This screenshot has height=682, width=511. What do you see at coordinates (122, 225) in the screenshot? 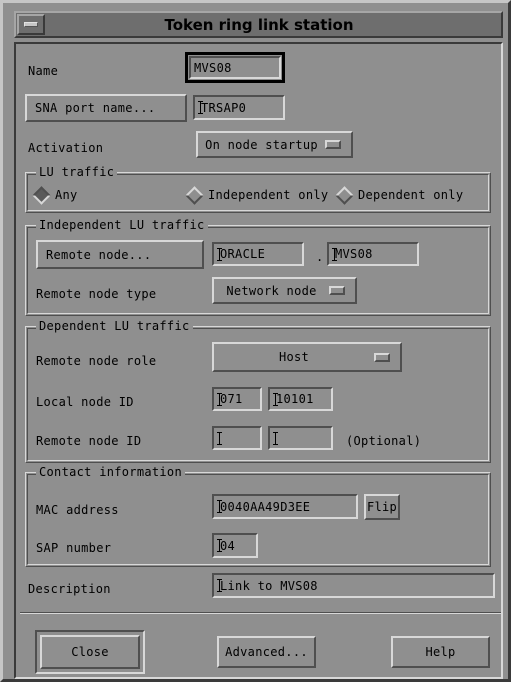
I see `independent-lu-traffic-group-title: Independent LU traffic` at bounding box center [122, 225].